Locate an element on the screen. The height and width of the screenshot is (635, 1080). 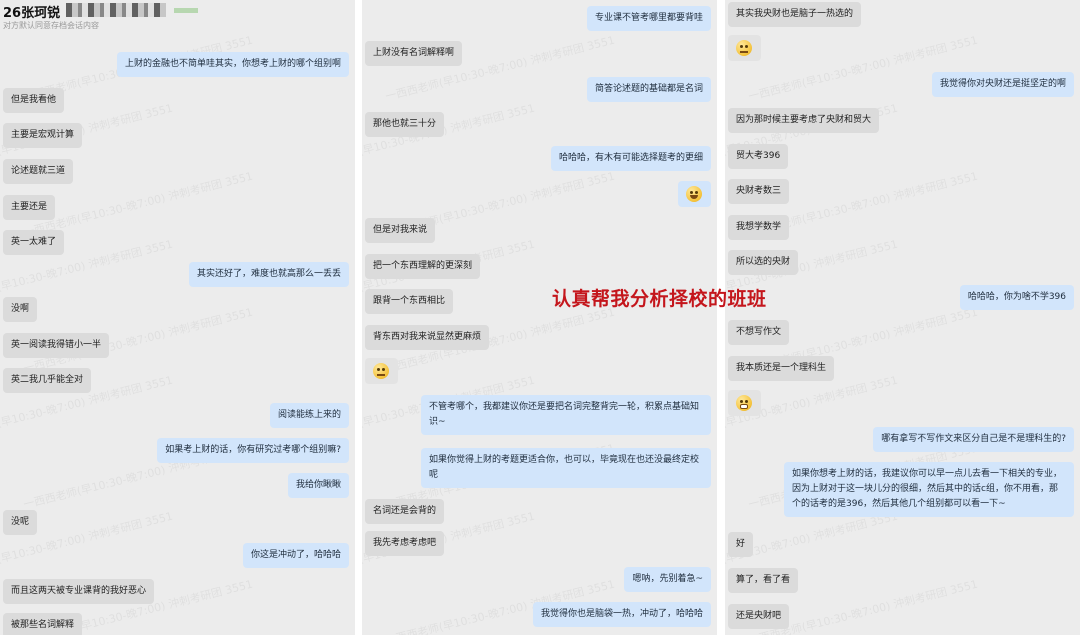
chat-bubble-self: 阅读能练上来的 is located at coordinates (309, 415).